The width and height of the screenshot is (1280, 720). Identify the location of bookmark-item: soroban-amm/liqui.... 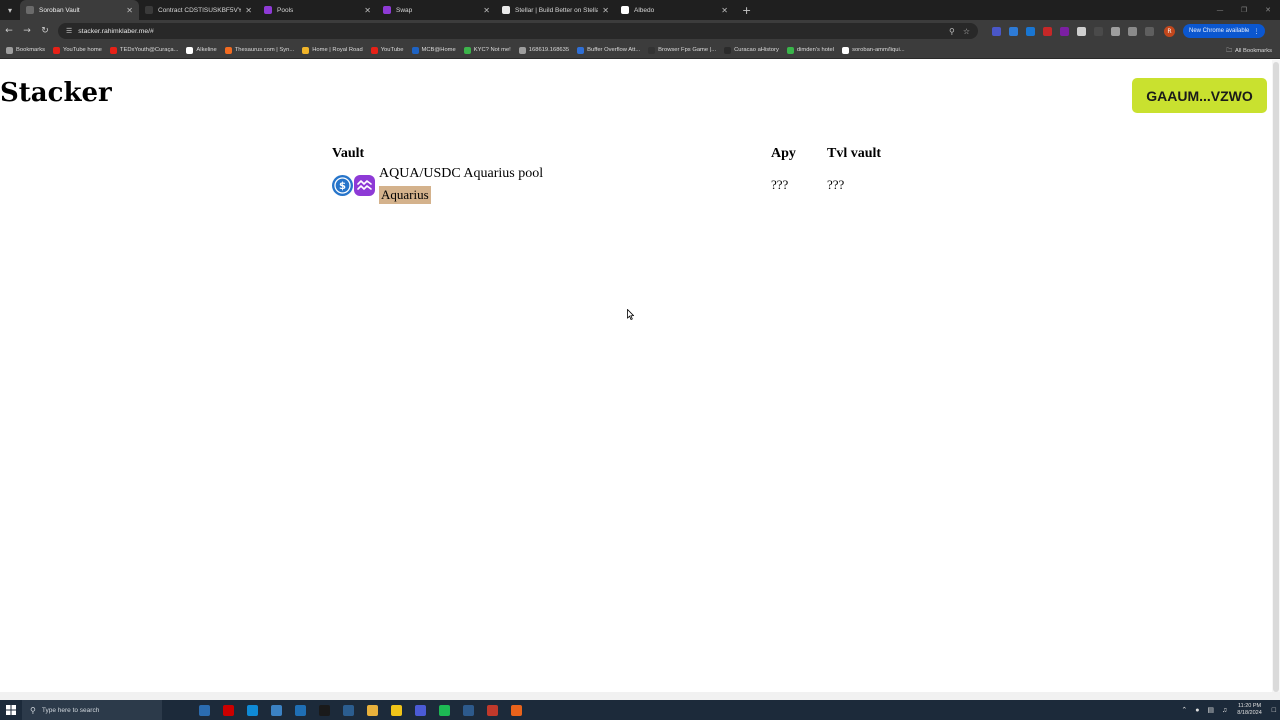
(873, 50).